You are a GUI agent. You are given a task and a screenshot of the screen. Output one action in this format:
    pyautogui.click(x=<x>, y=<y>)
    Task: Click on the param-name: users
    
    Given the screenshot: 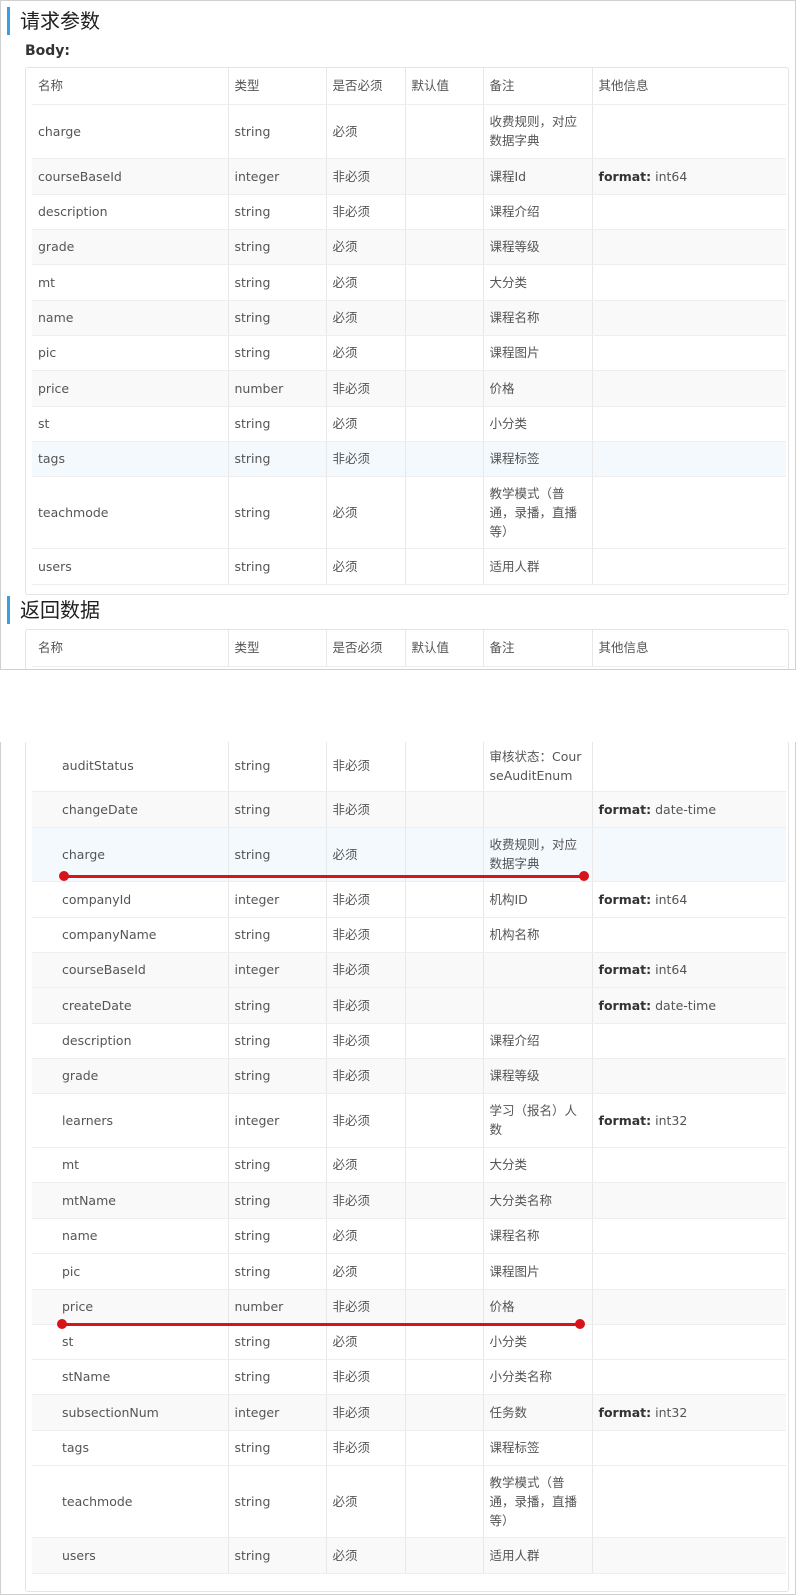 What is the action you would take?
    pyautogui.click(x=130, y=566)
    